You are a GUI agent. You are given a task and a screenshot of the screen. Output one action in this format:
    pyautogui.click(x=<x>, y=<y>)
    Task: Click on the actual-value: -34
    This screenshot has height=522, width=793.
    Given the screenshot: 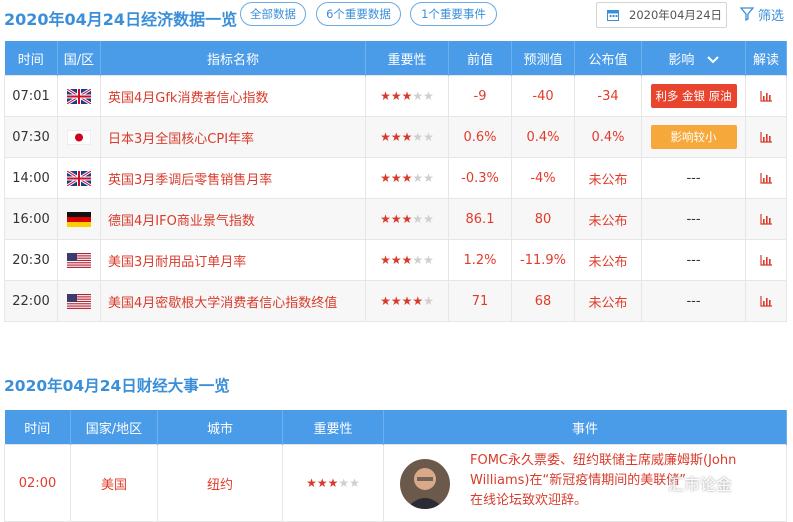 What is the action you would take?
    pyautogui.click(x=608, y=96)
    